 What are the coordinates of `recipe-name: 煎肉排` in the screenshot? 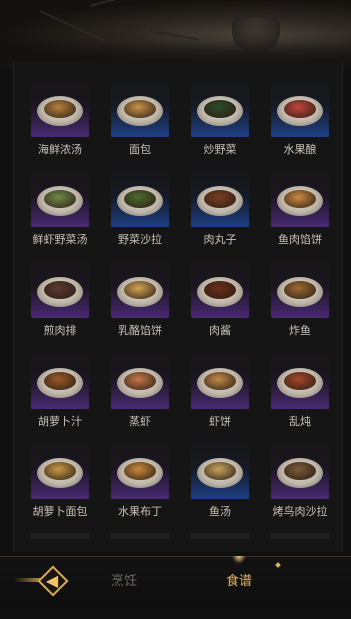 It's located at (60, 330).